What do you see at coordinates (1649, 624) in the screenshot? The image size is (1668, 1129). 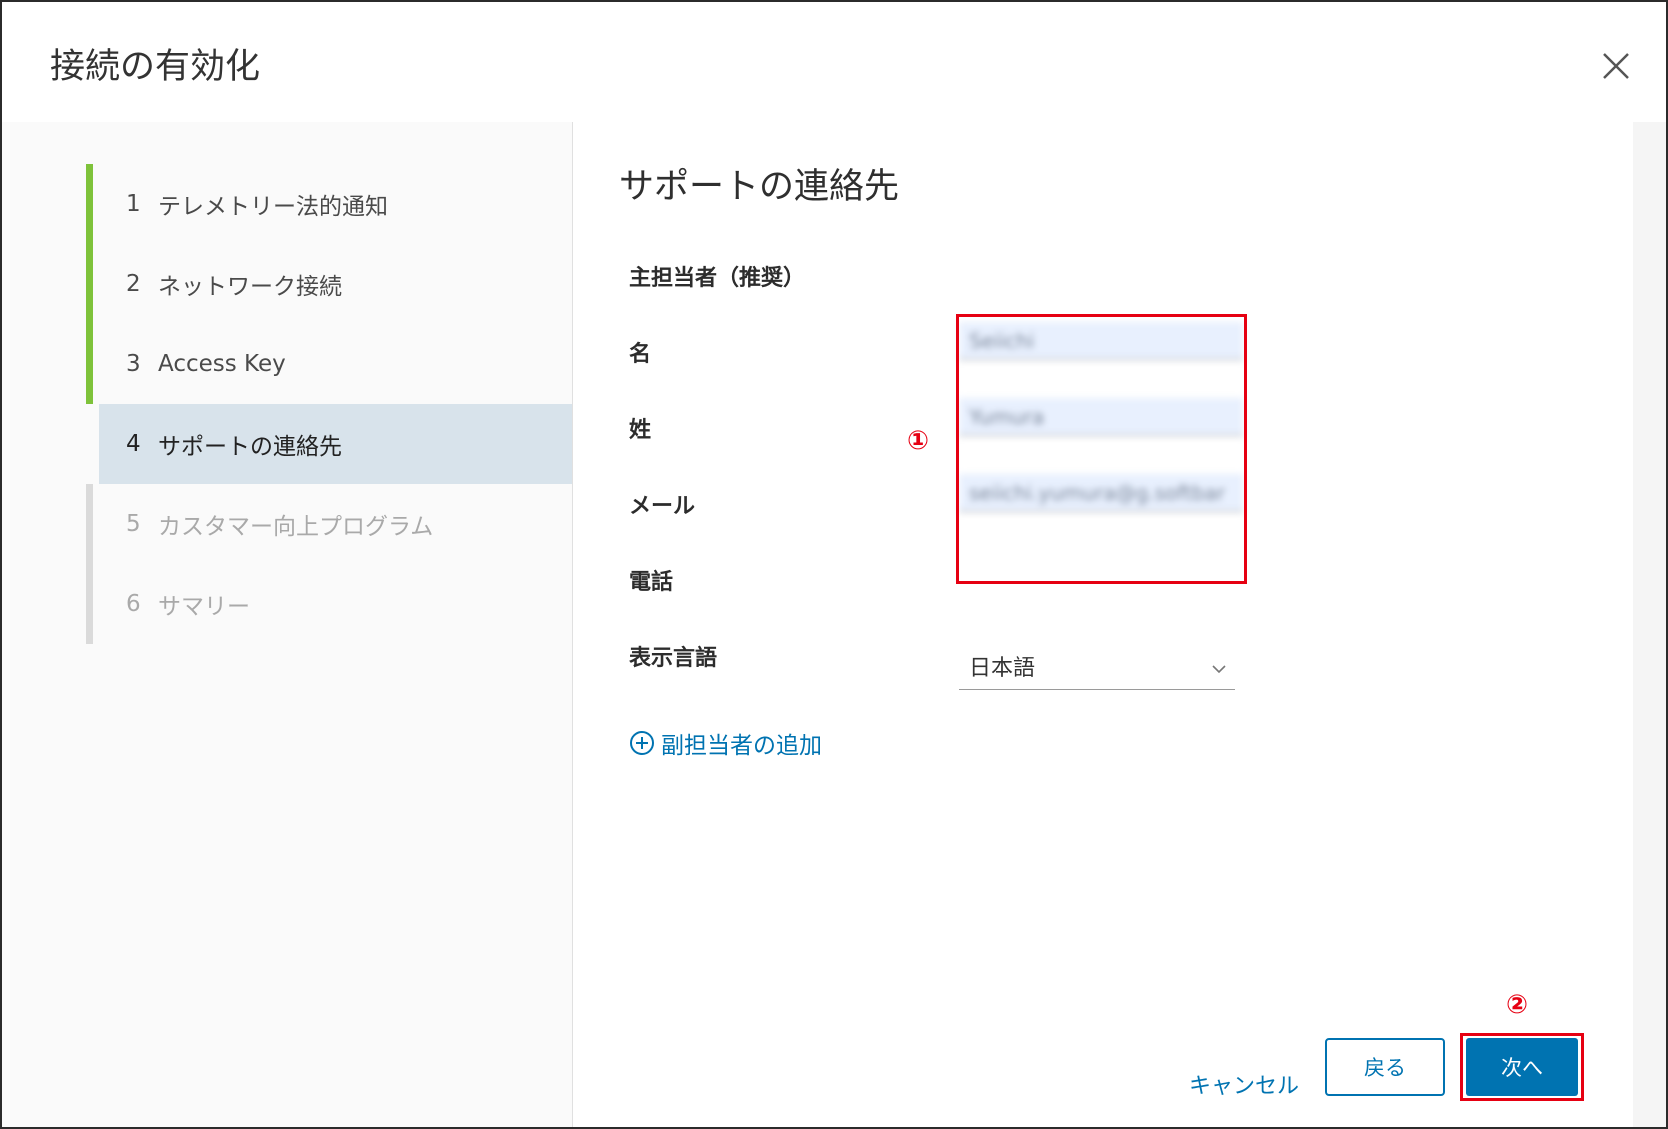 I see `scrollbar-track` at bounding box center [1649, 624].